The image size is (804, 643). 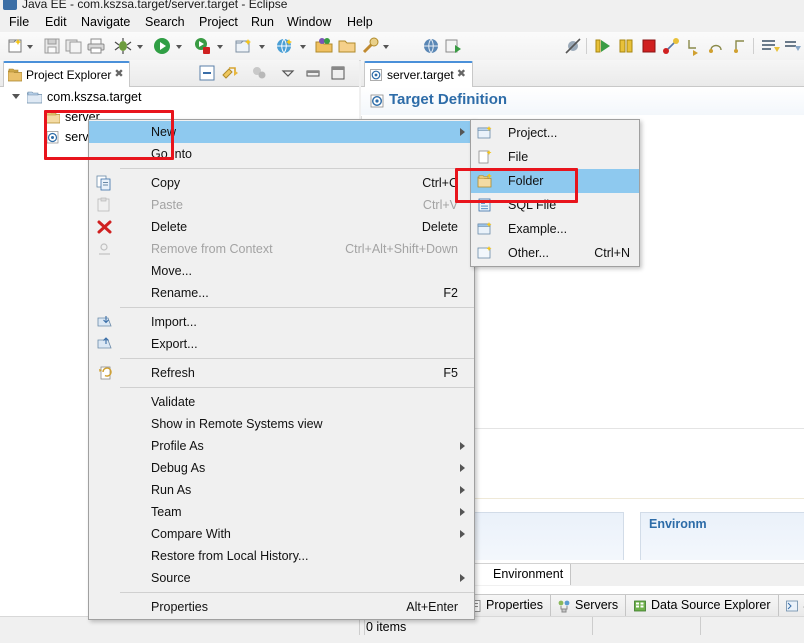 I want to click on web-browser-icon, so click(x=431, y=46).